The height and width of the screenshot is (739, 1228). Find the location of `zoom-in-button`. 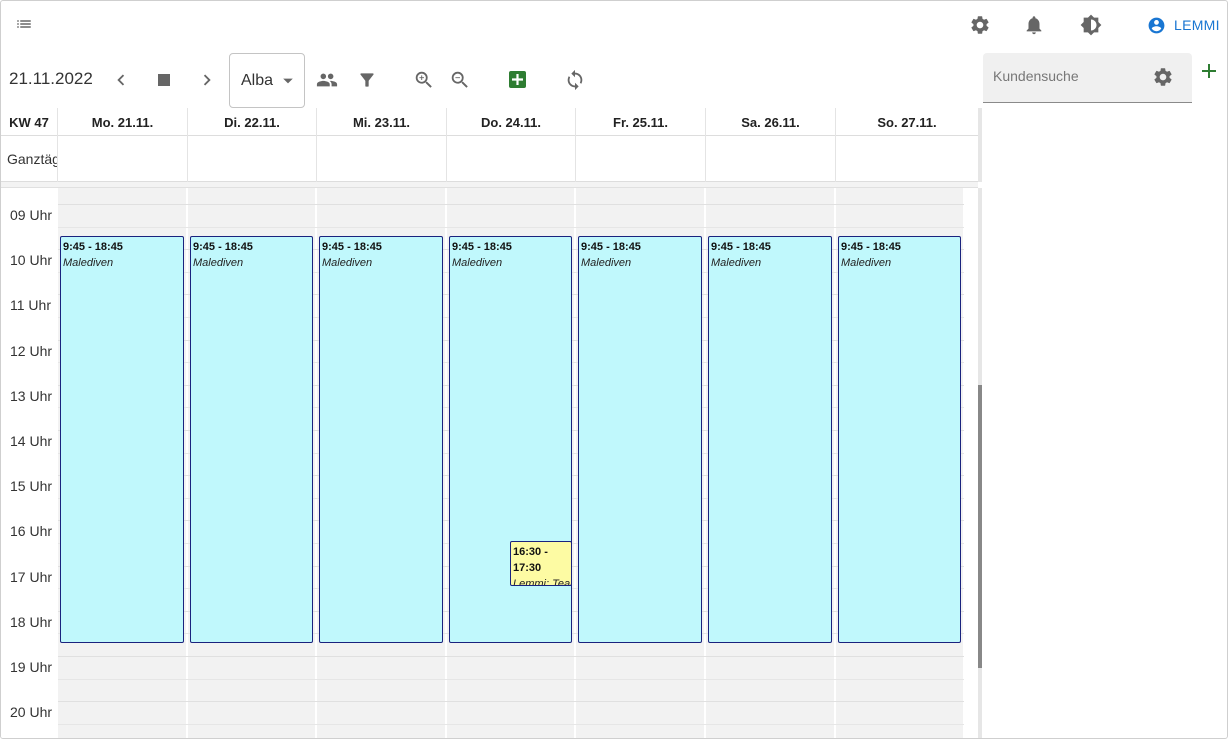

zoom-in-button is located at coordinates (424, 80).